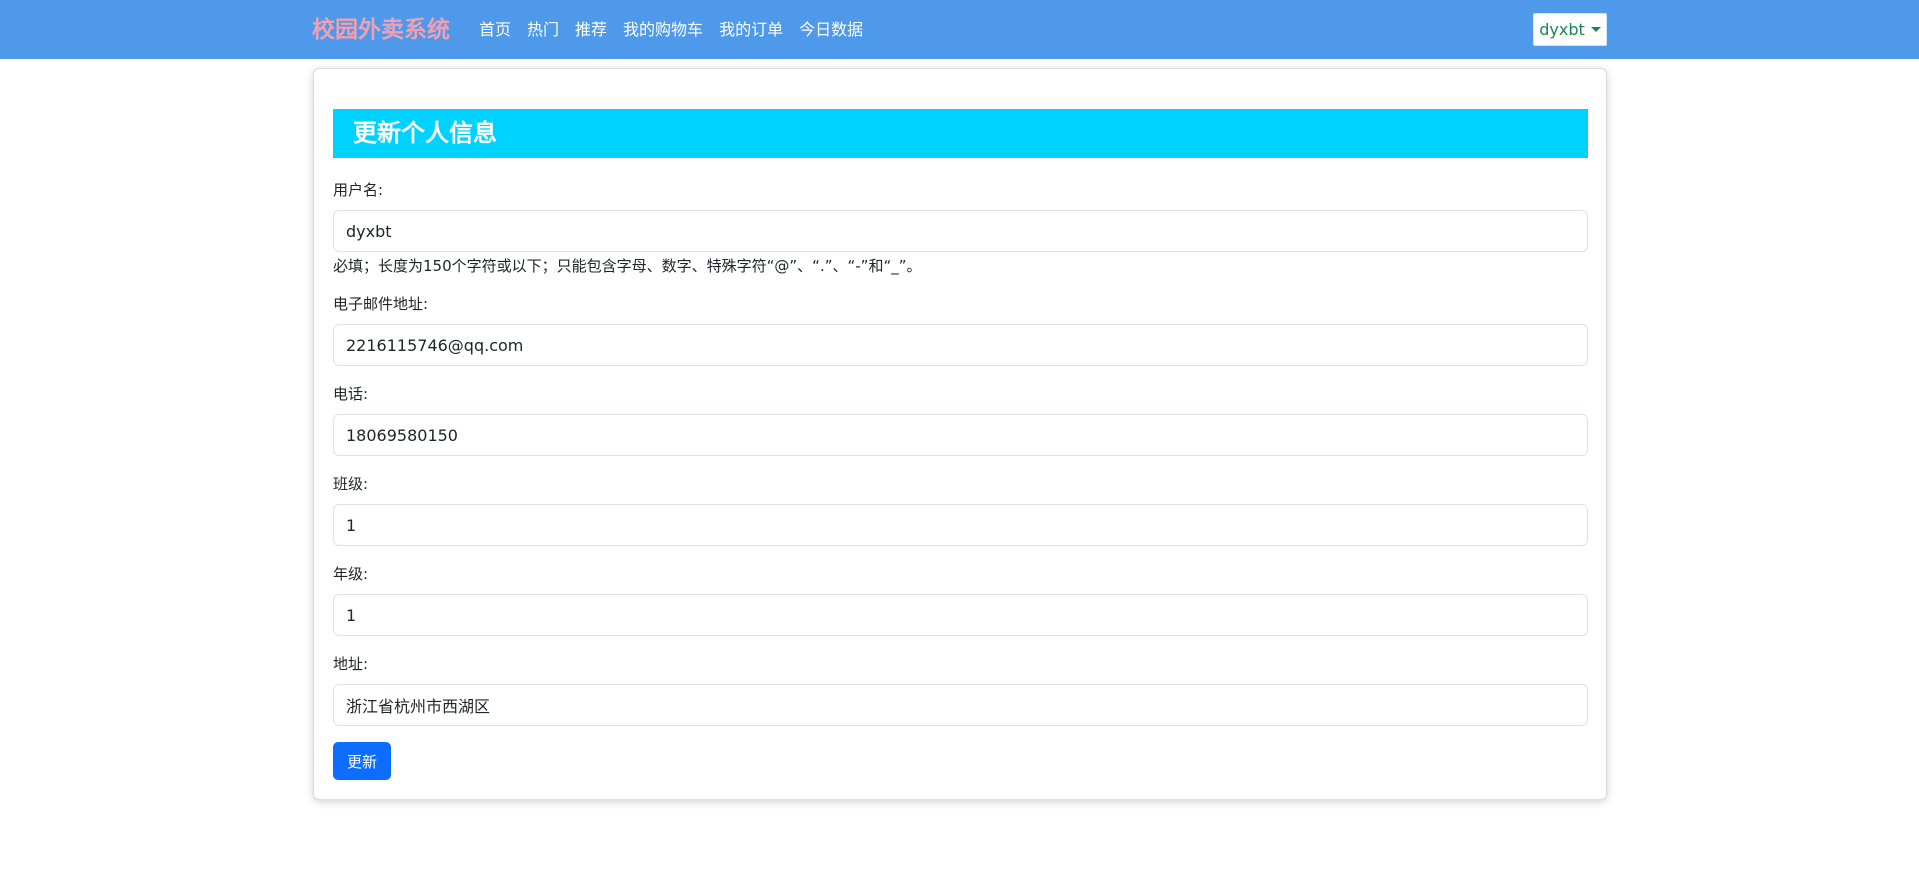 The width and height of the screenshot is (1919, 883). I want to click on class-label: 班级:, so click(351, 484).